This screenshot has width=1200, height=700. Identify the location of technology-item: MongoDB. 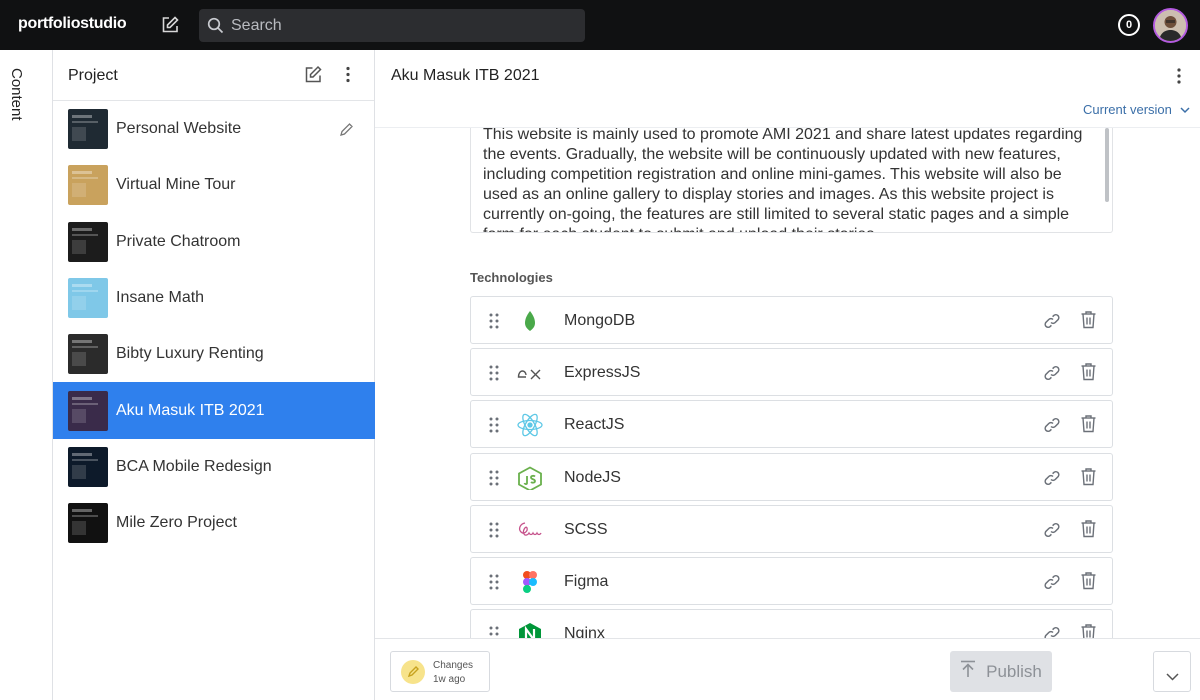
(791, 320).